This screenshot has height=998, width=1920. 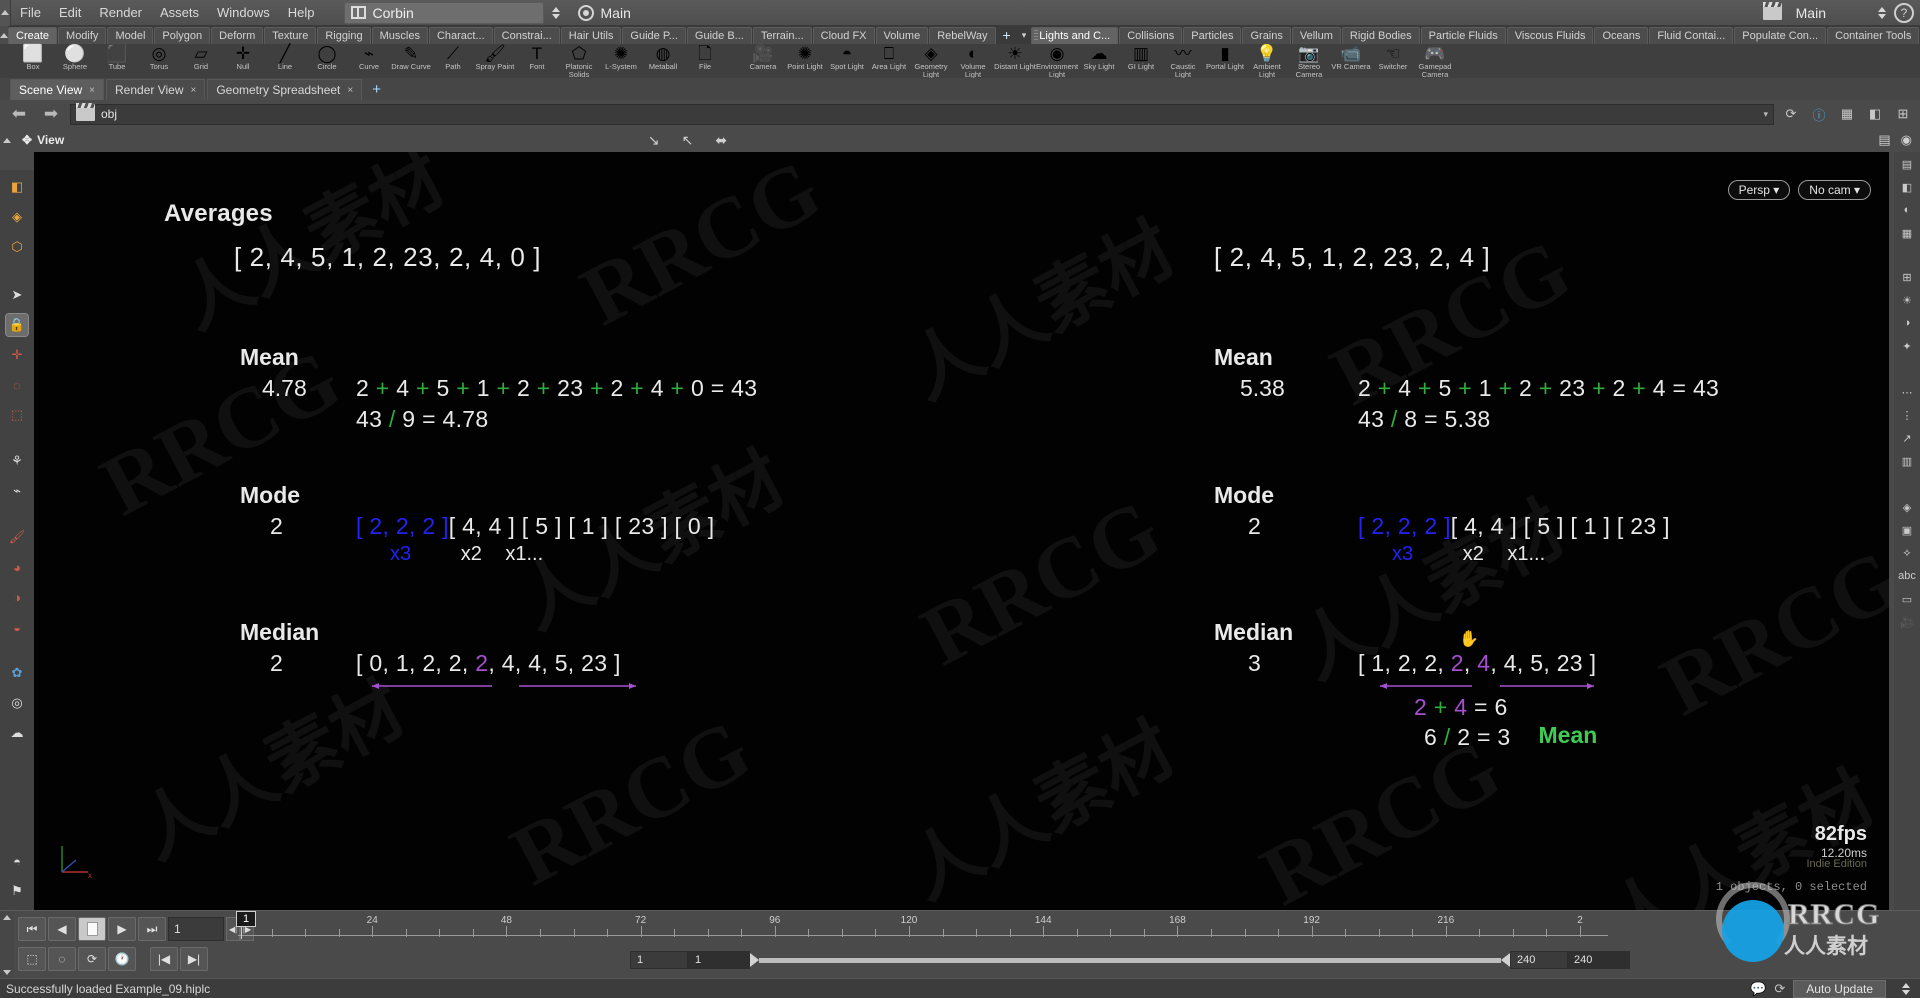 I want to click on path-button-split: ◧, so click(x=1875, y=114).